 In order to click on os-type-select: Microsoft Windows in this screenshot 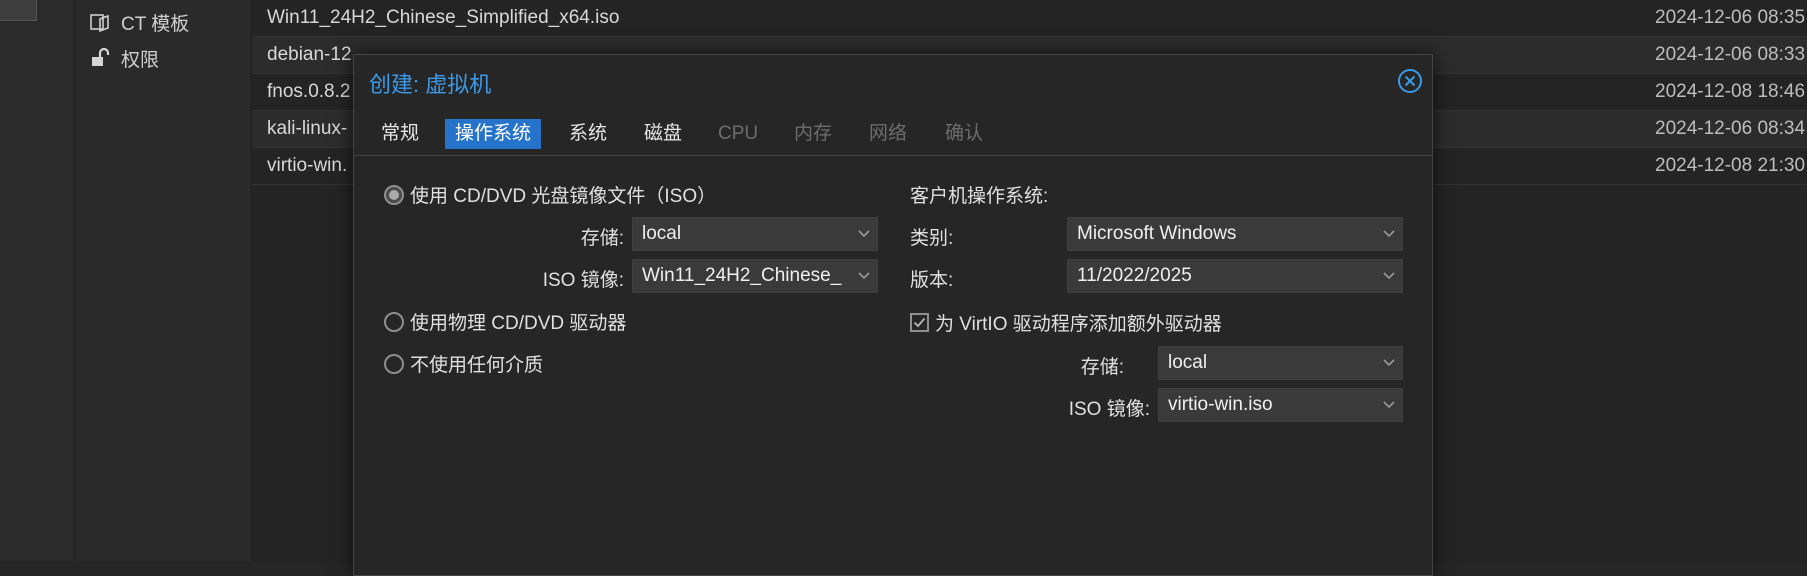, I will do `click(1235, 234)`.